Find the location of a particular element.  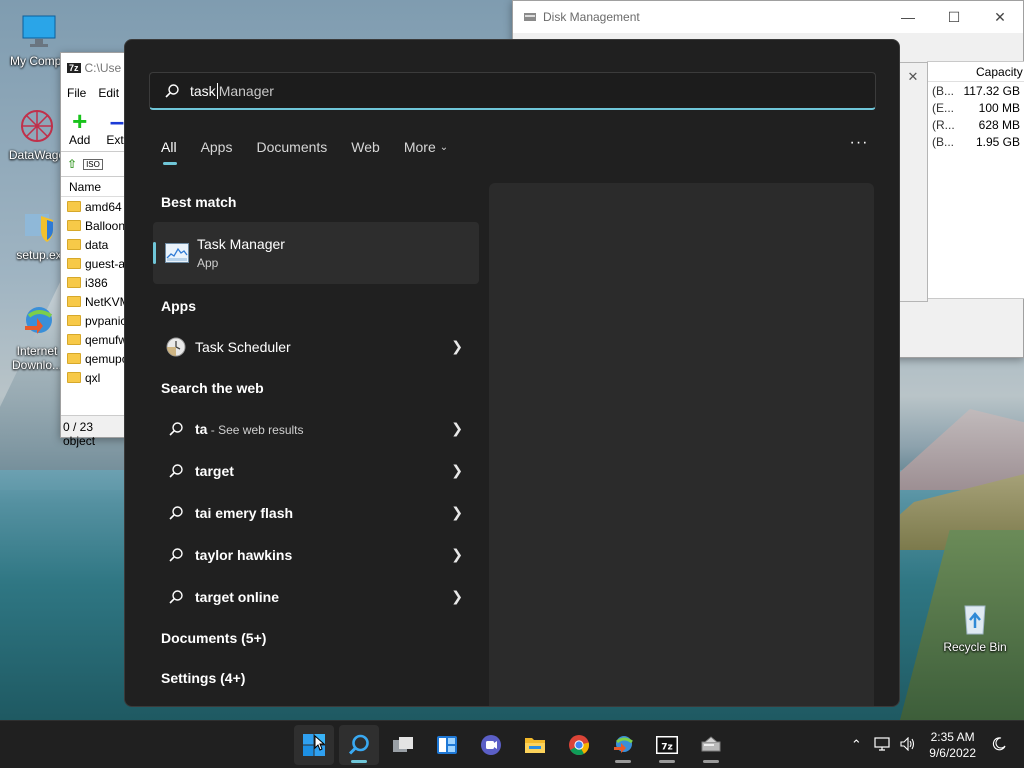

network-icon is located at coordinates (882, 745).